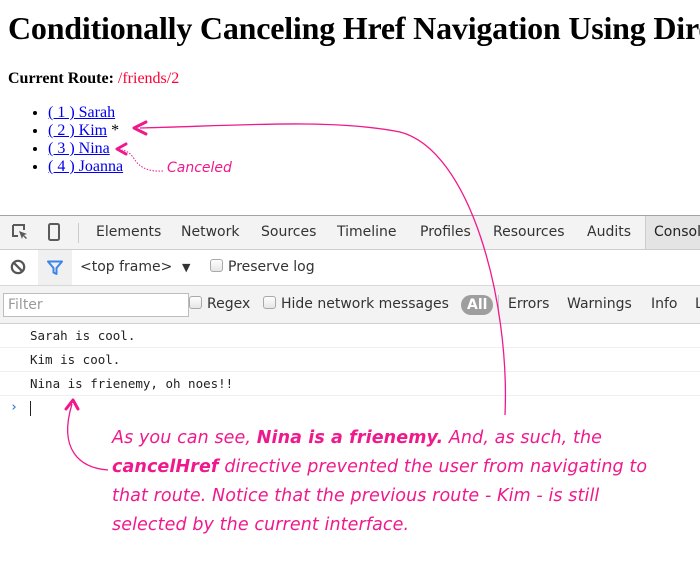 The height and width of the screenshot is (563, 700). I want to click on friend-item: ( 1 ) Sarah, so click(85, 113).